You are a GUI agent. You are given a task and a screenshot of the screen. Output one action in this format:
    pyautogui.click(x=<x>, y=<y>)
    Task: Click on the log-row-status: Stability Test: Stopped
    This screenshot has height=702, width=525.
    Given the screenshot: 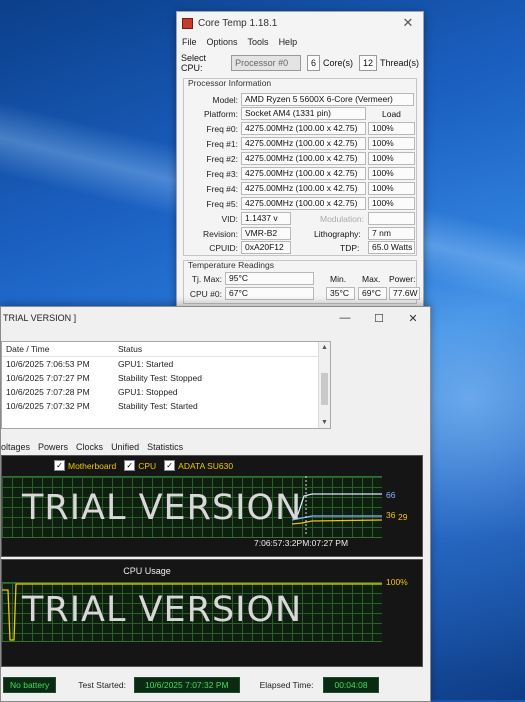 What is the action you would take?
    pyautogui.click(x=160, y=378)
    